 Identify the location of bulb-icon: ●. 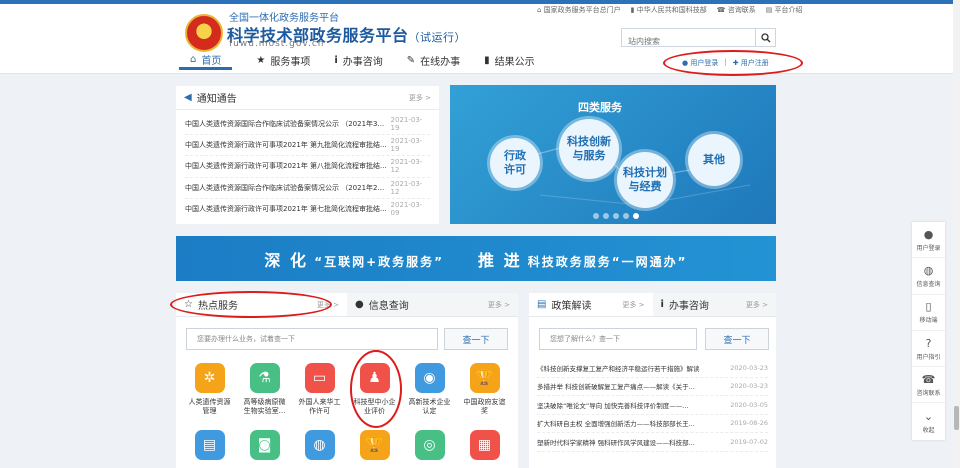
(359, 304).